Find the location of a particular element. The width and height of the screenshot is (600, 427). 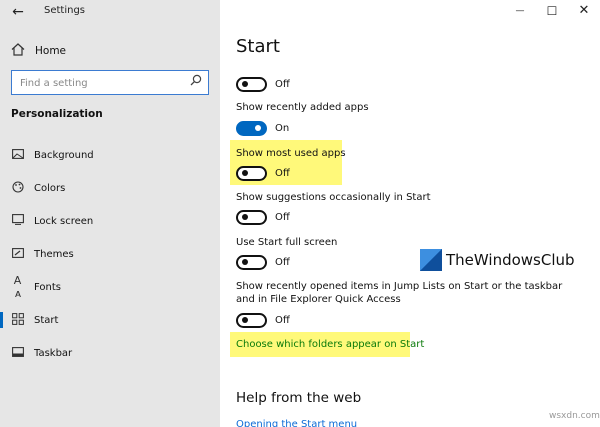

setting-label: Show recently added apps is located at coordinates (302, 107).